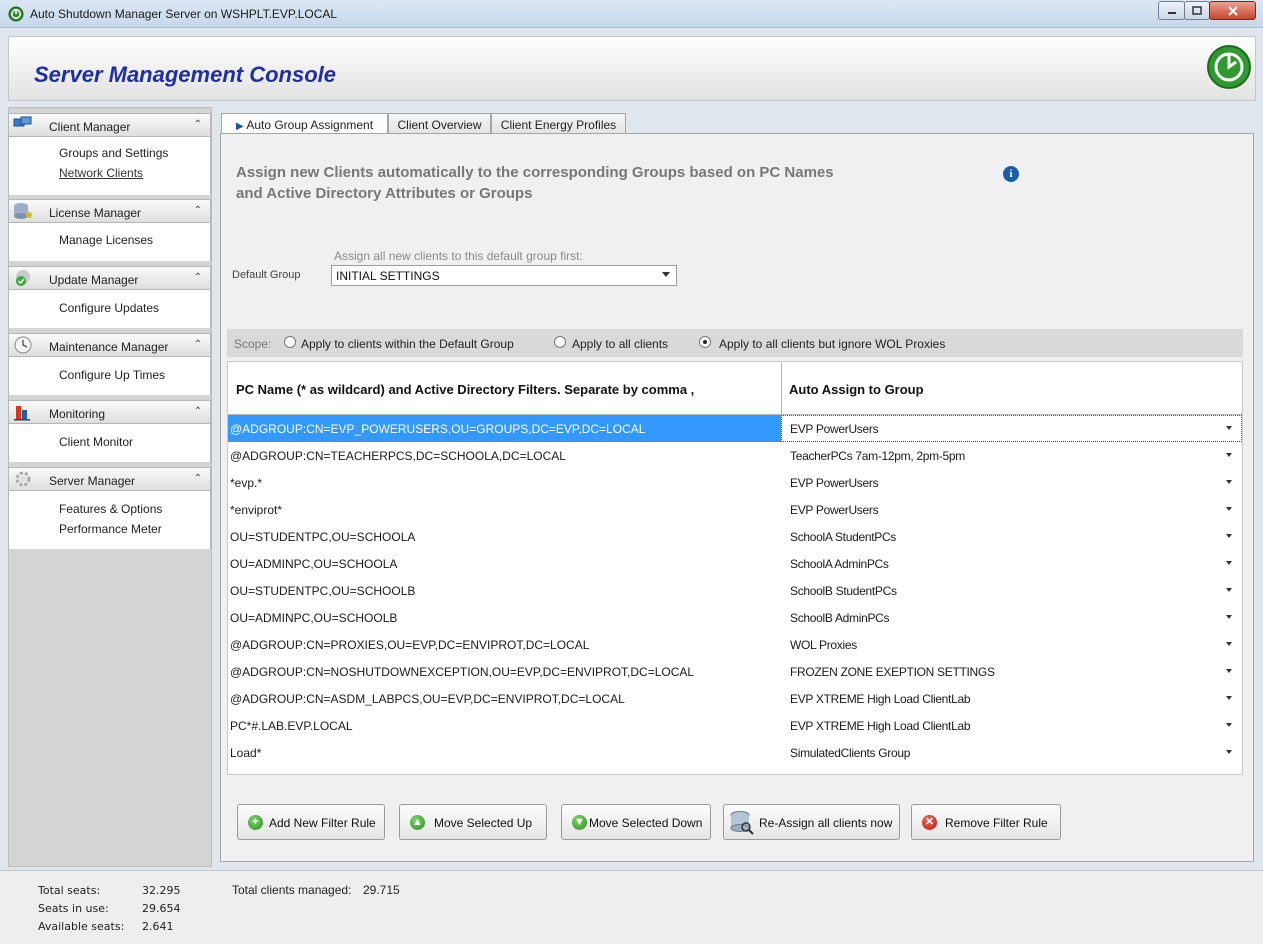  Describe the element at coordinates (311, 822) in the screenshot. I see `add-filter-rule-button: + Add New Filter Rule` at that location.